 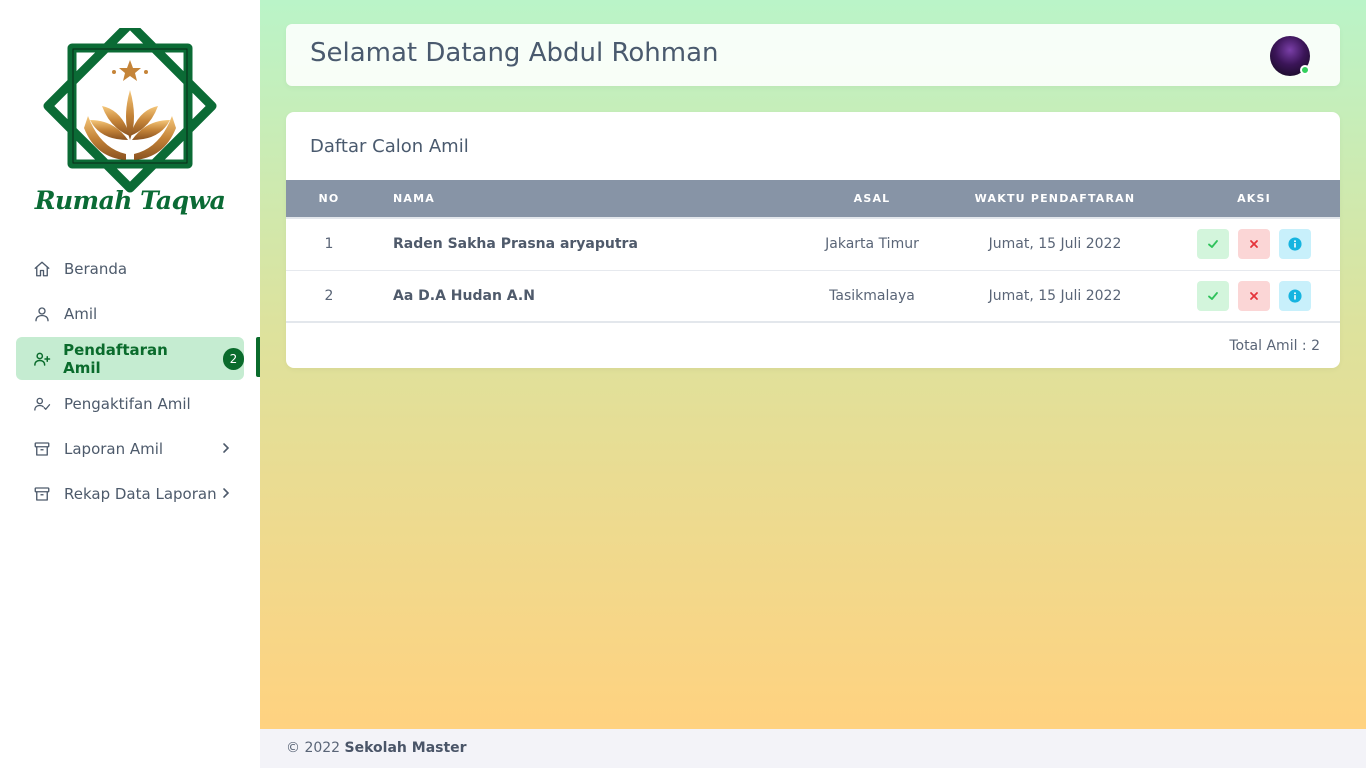 I want to click on sidebar-item-label: Rekap Data Laporan, so click(x=140, y=493).